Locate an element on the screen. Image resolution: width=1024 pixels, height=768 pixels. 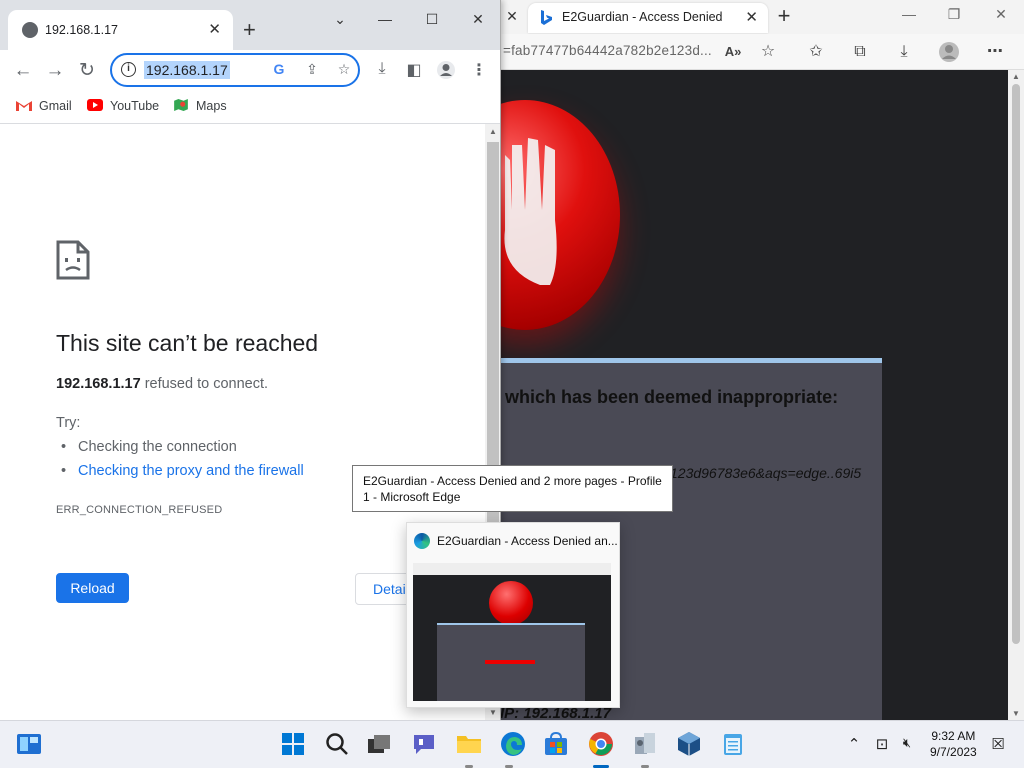
info-icon: i is located at coordinates (128, 69).